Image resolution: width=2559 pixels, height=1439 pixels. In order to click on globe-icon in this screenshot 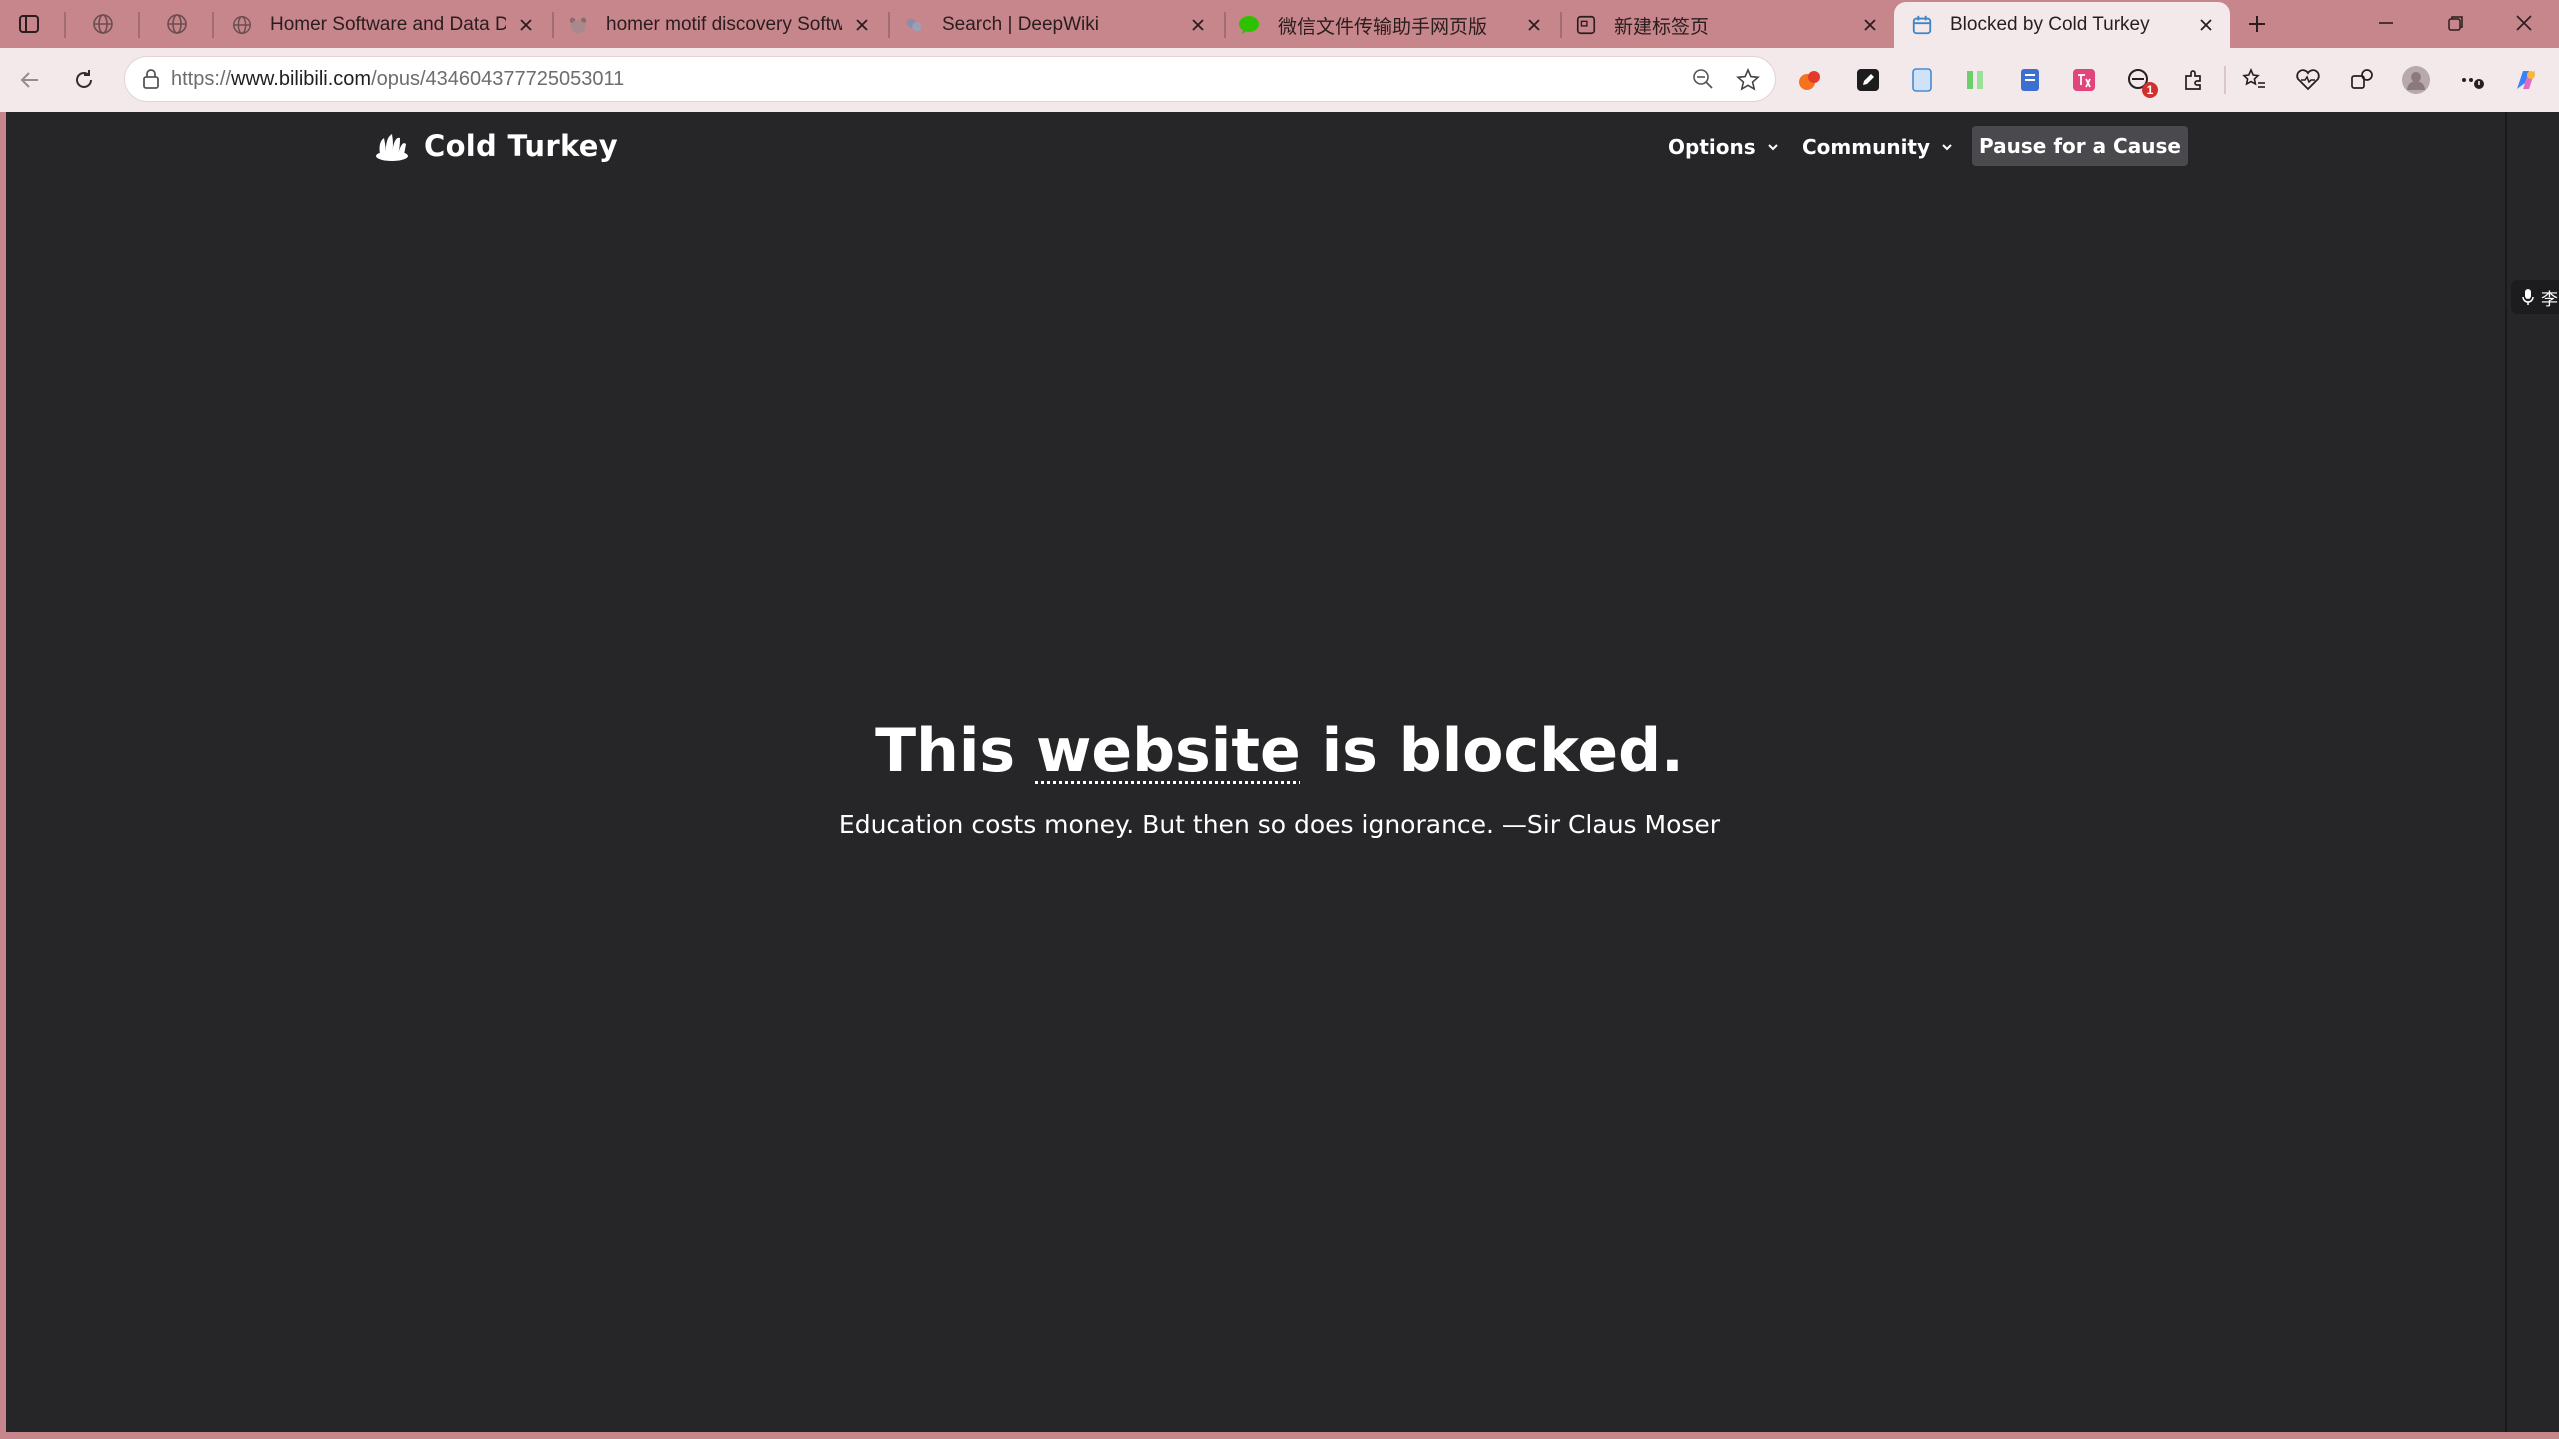, I will do `click(242, 25)`.